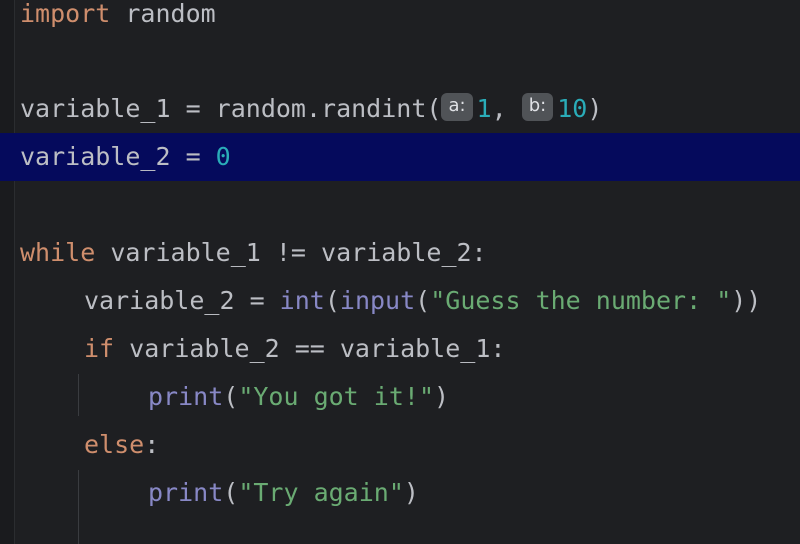 This screenshot has height=544, width=800. Describe the element at coordinates (400, 157) in the screenshot. I see `code-line-4-current: variable_2 = 0` at that location.